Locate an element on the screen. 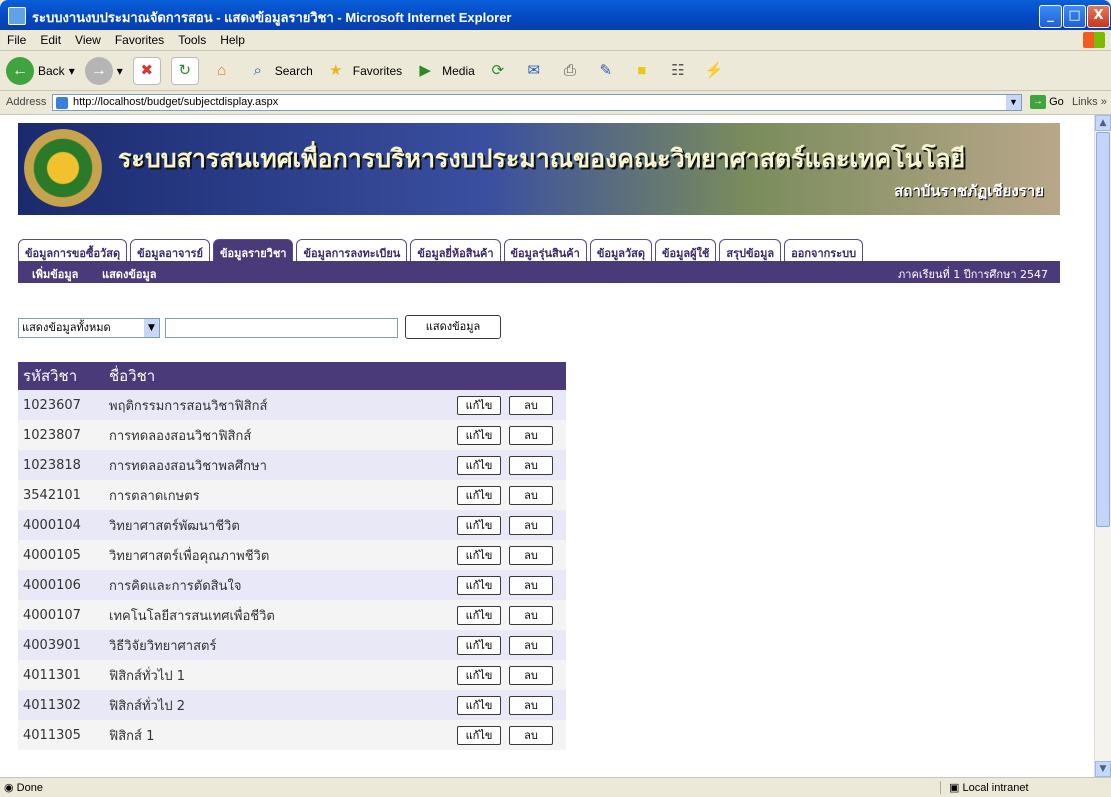  menu-file: File is located at coordinates (16, 40).